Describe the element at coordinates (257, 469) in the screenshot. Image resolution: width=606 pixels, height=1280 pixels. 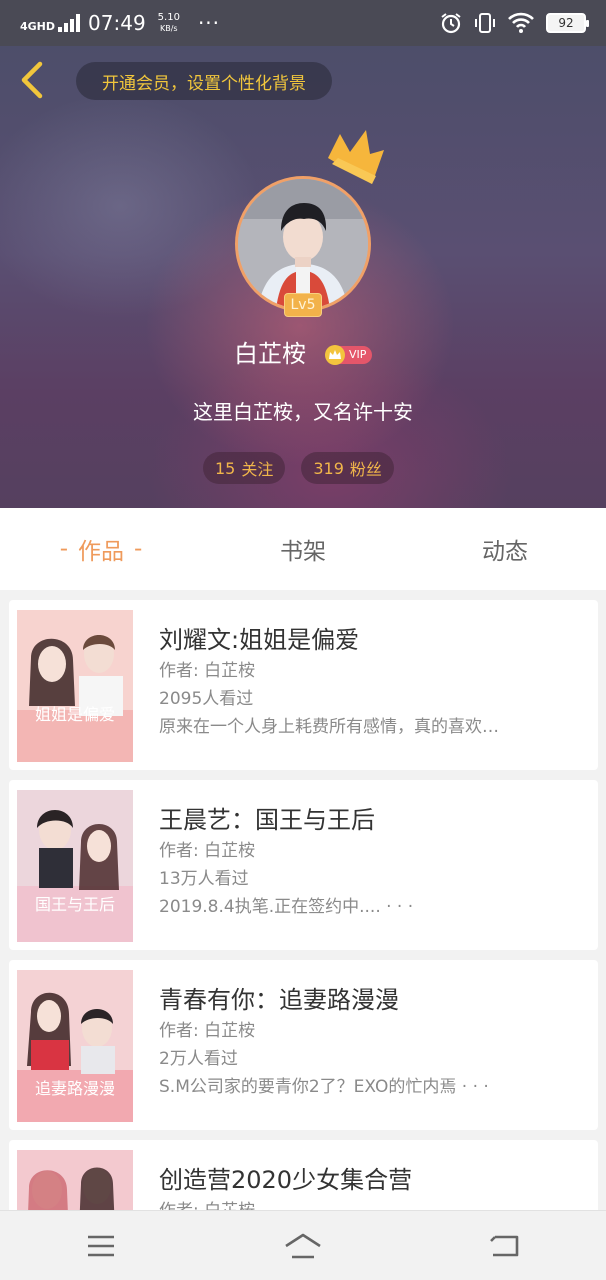
I see `following-label: 关注` at that location.